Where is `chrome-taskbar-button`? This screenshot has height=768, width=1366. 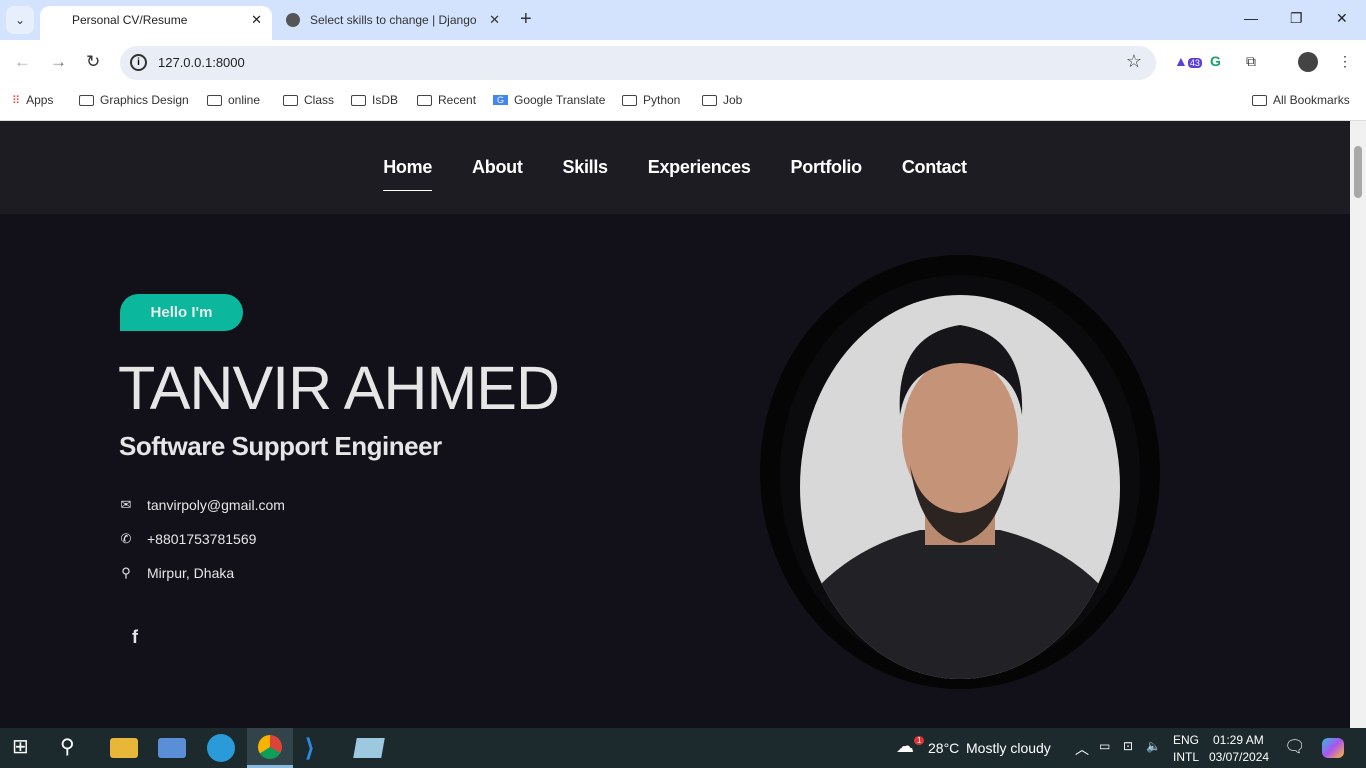
chrome-taskbar-button is located at coordinates (270, 748).